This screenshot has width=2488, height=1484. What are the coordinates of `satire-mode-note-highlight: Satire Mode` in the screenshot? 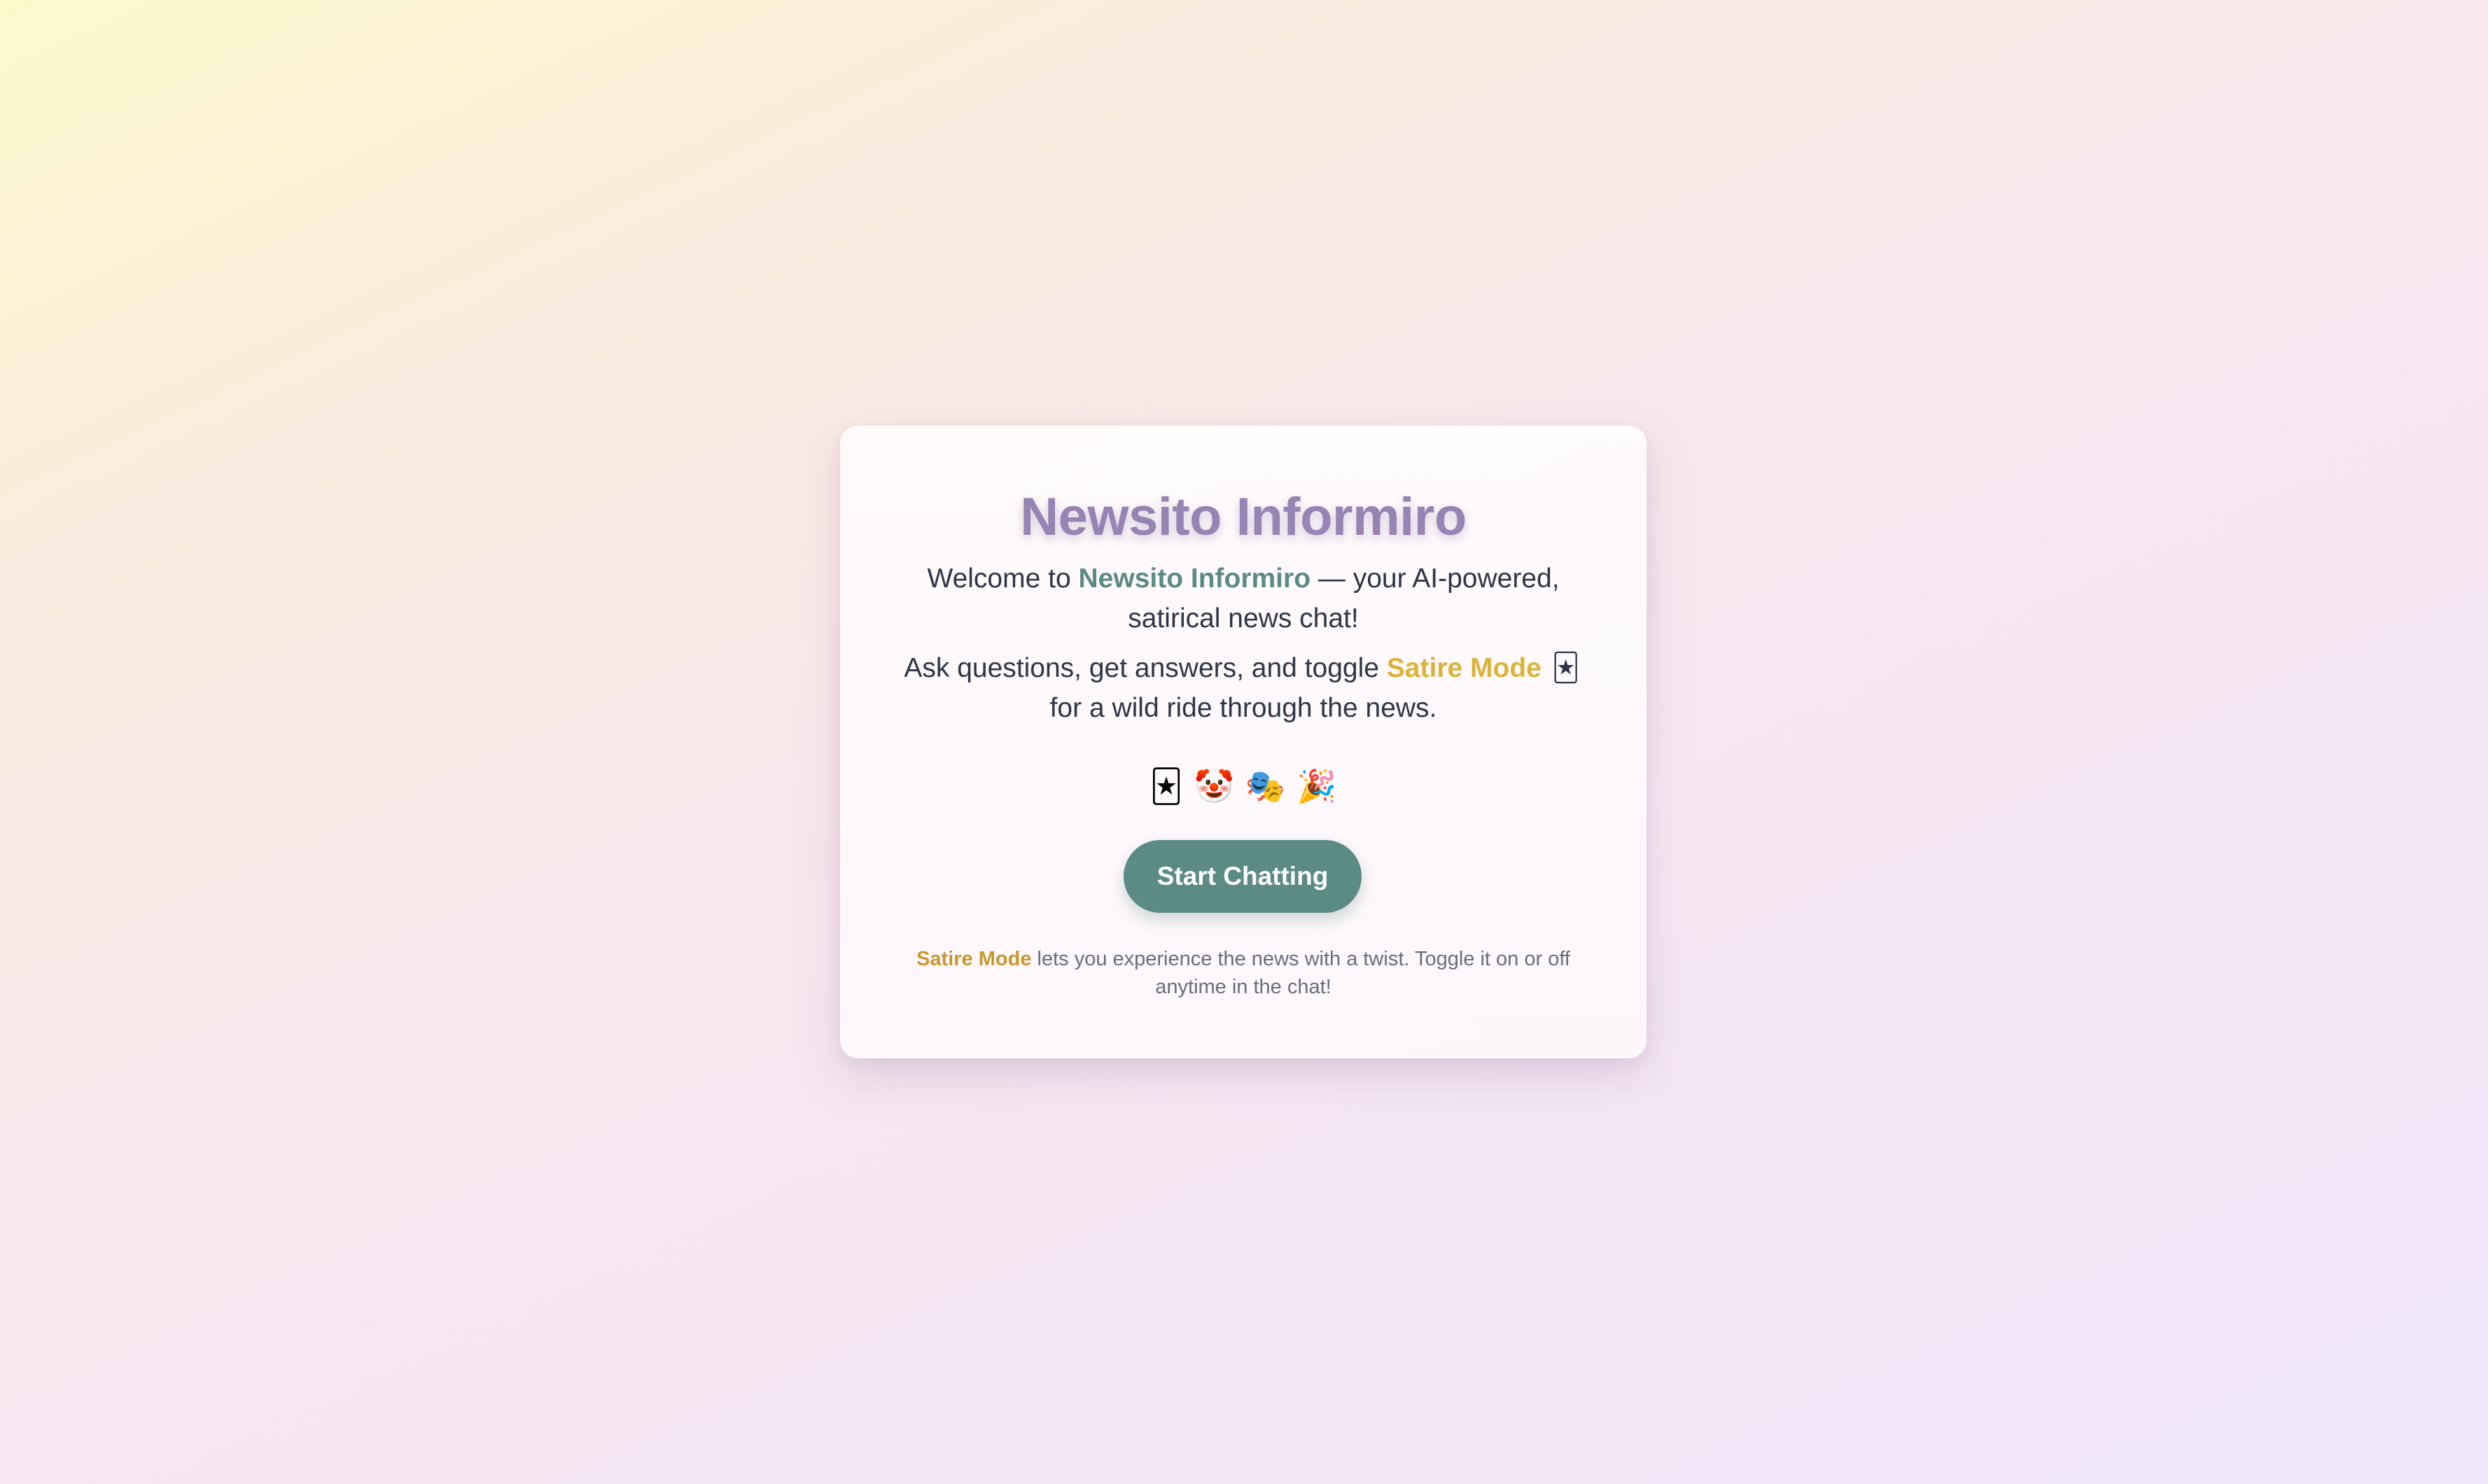 It's located at (974, 959).